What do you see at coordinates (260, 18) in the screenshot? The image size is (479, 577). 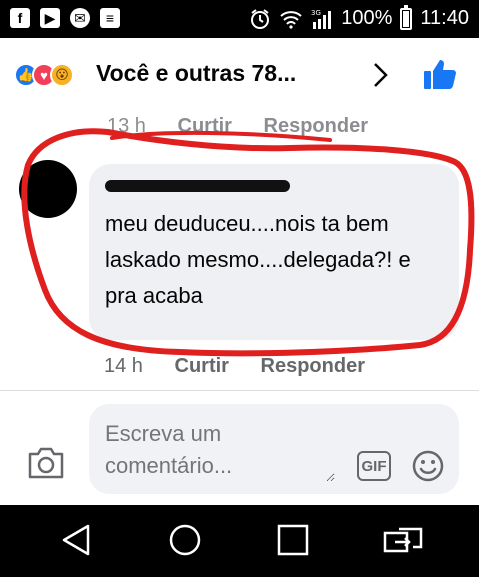 I see `alarm-icon` at bounding box center [260, 18].